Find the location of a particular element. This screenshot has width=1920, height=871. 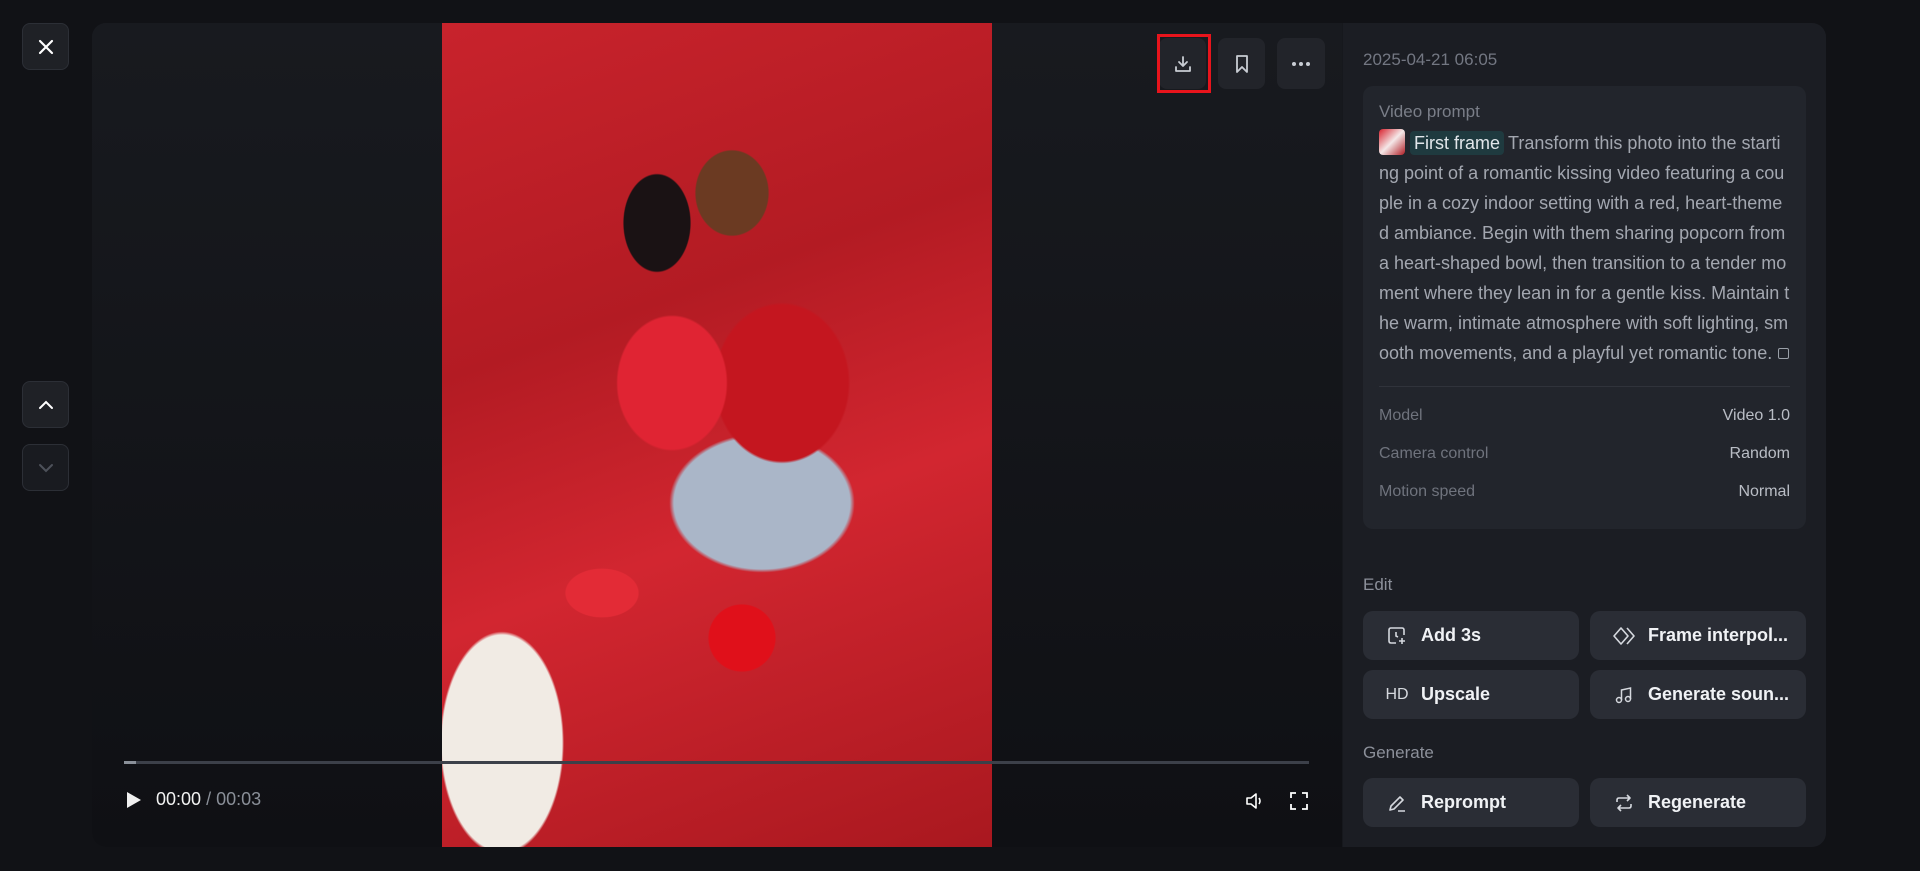

button-label: Upscale is located at coordinates (1456, 694).